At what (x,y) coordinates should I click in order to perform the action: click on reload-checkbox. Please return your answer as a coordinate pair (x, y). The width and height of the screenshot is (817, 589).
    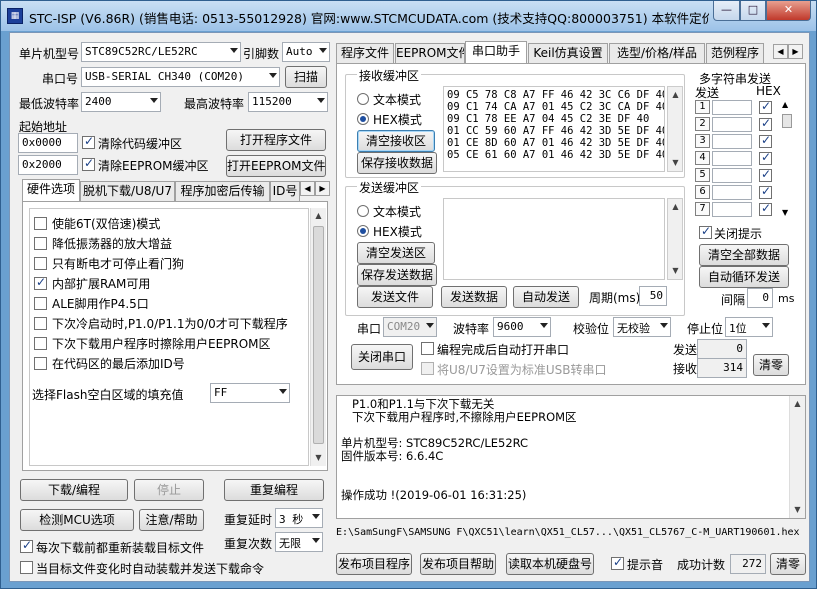
    Looking at the image, I should click on (26, 545).